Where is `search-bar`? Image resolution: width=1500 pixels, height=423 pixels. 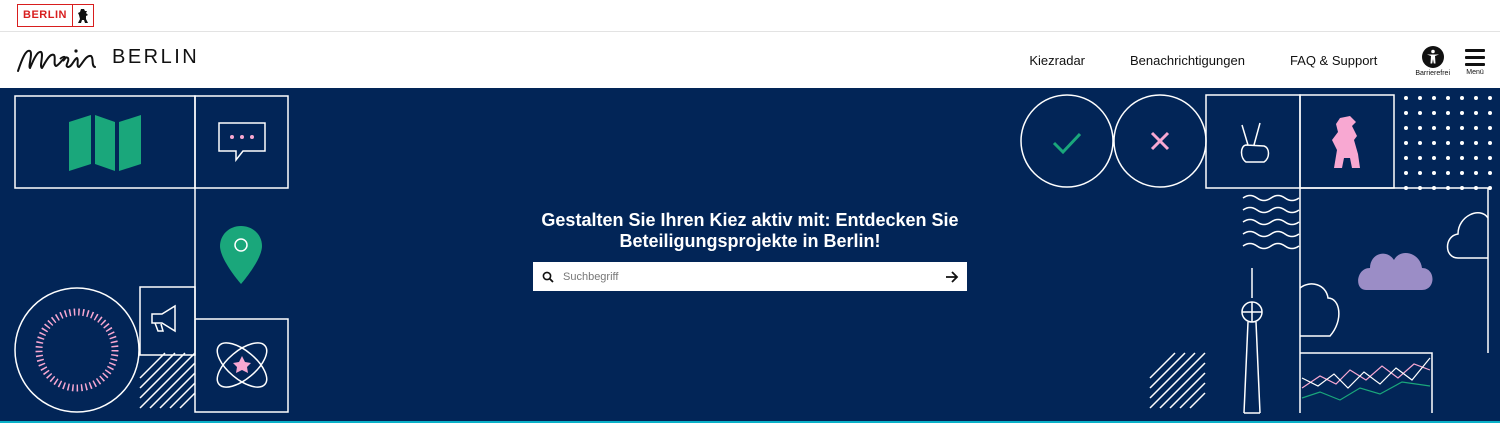
search-bar is located at coordinates (750, 276).